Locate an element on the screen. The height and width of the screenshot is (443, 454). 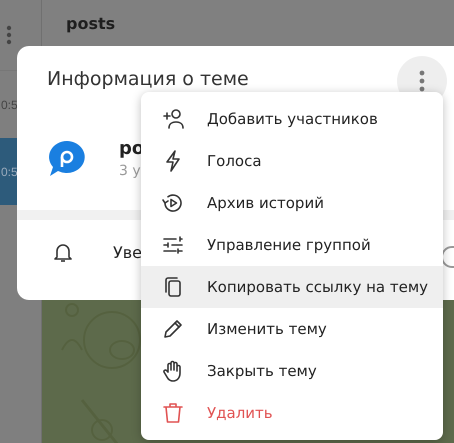
menu-item-label: Добавить участников is located at coordinates (292, 119).